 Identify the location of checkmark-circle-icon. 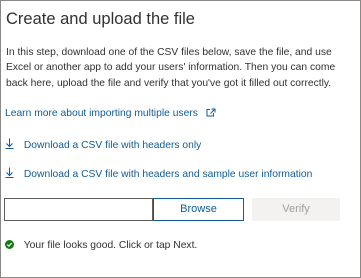
(9, 244).